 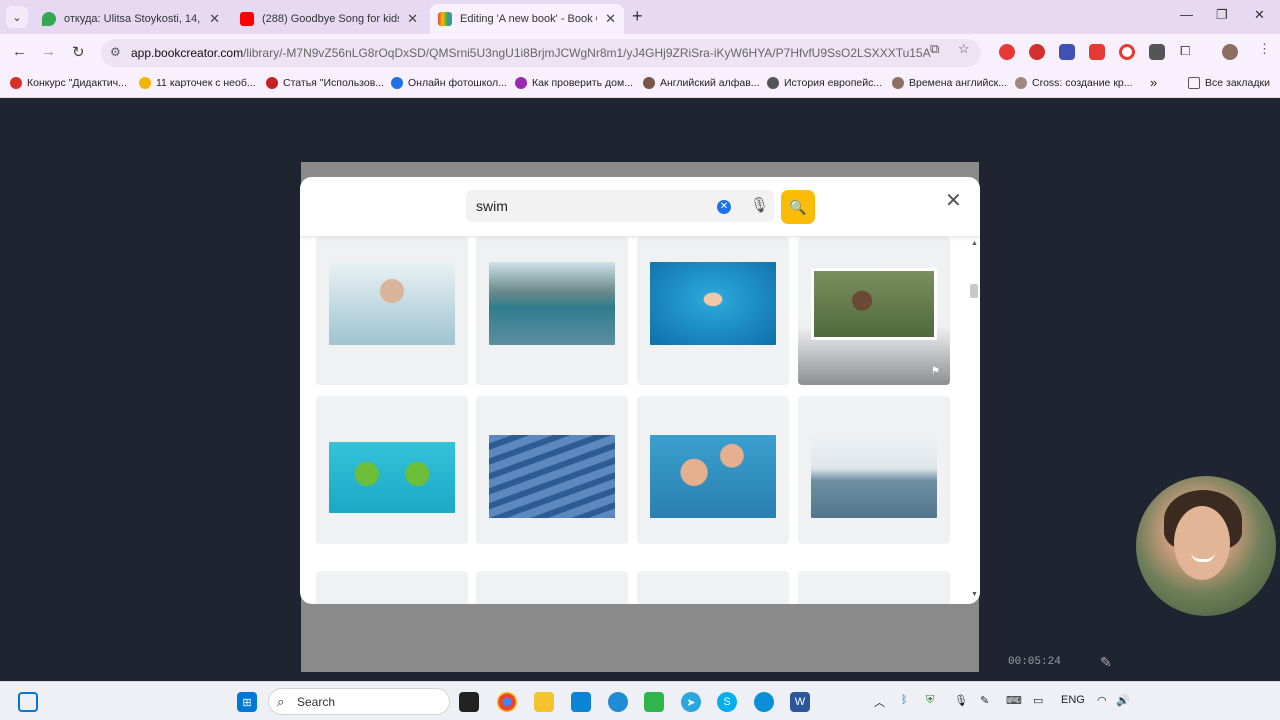 What do you see at coordinates (1037, 52) in the screenshot?
I see `adblock-extension-icon` at bounding box center [1037, 52].